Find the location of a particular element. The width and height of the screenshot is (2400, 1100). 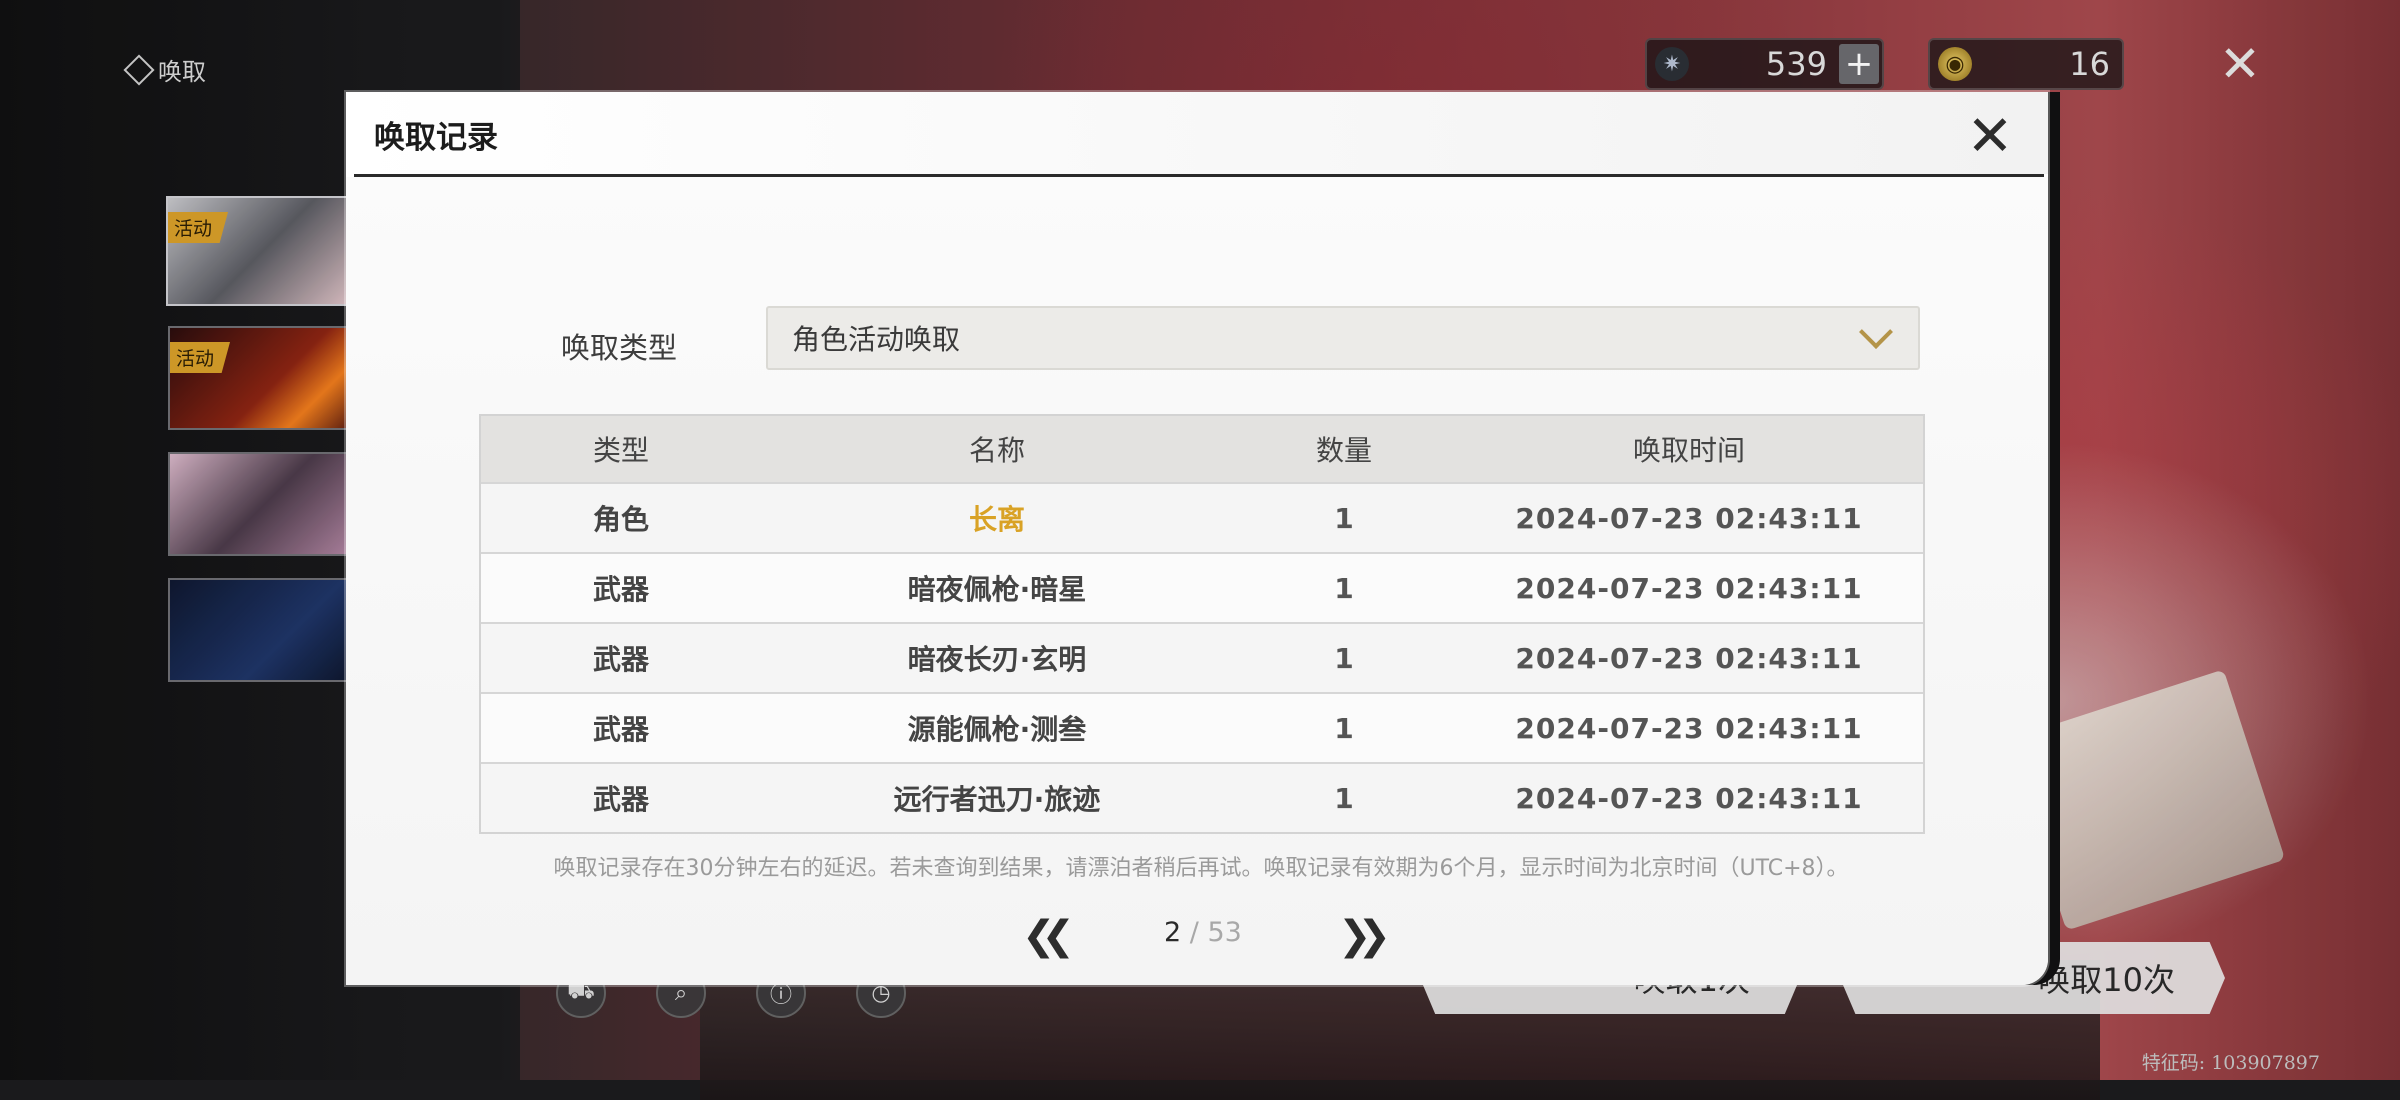

header-type: 类型 is located at coordinates (620, 450).